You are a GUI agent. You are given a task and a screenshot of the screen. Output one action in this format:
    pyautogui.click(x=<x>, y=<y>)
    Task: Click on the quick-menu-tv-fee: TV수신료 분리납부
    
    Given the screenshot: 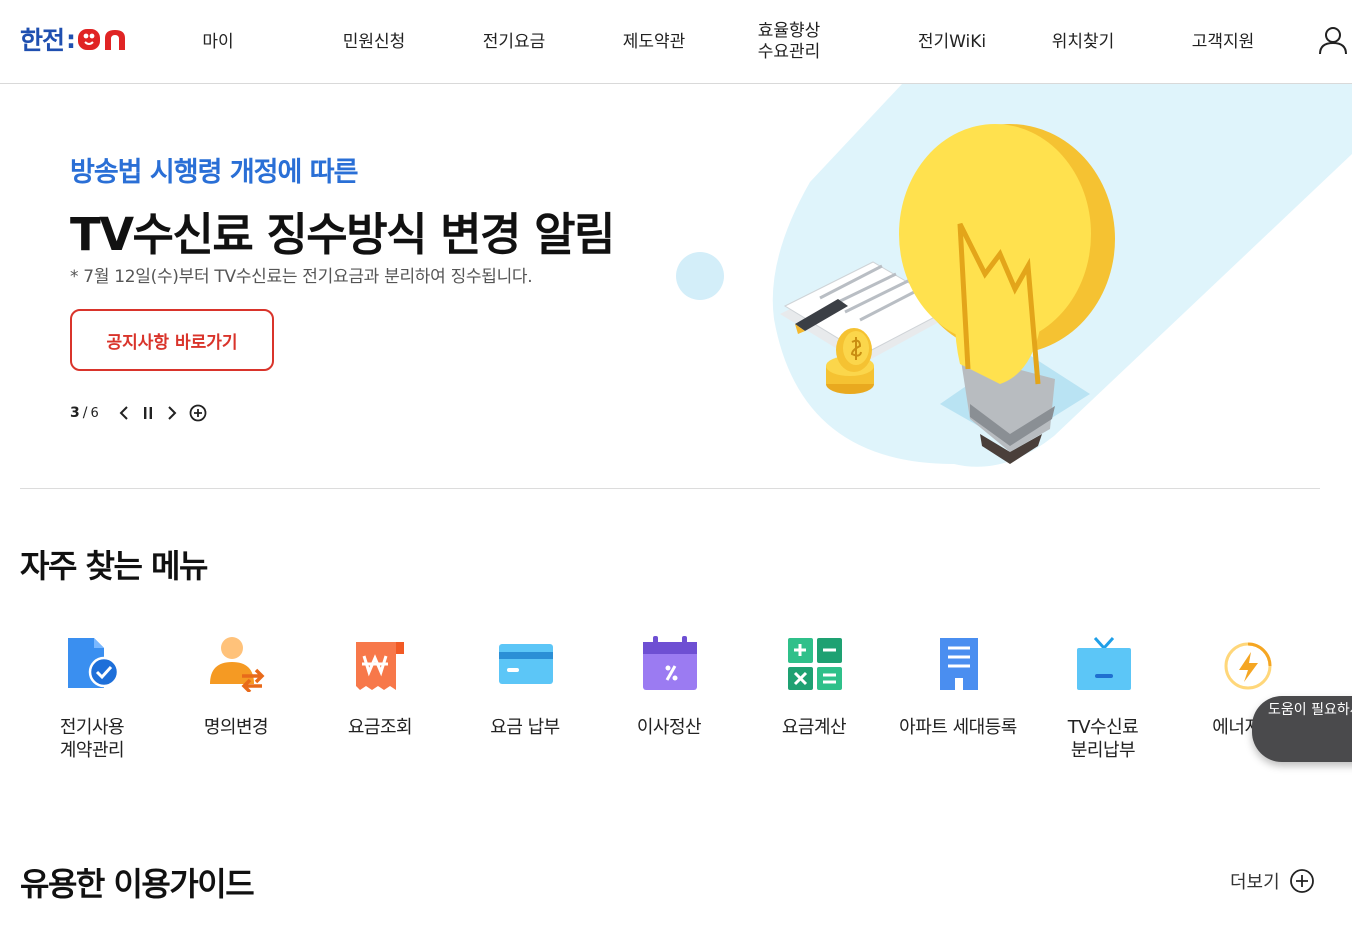 What is the action you would take?
    pyautogui.click(x=1103, y=702)
    